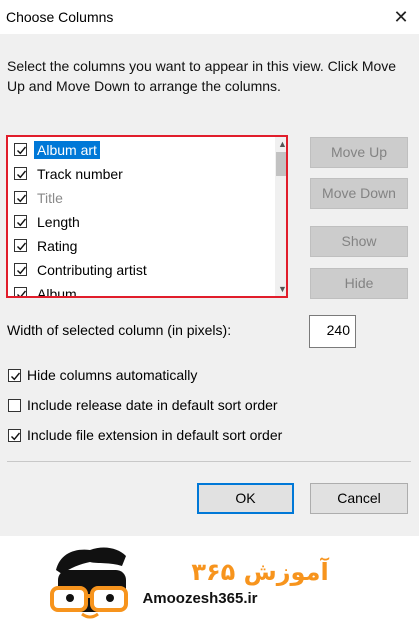  I want to click on column-label: Rating, so click(57, 246).